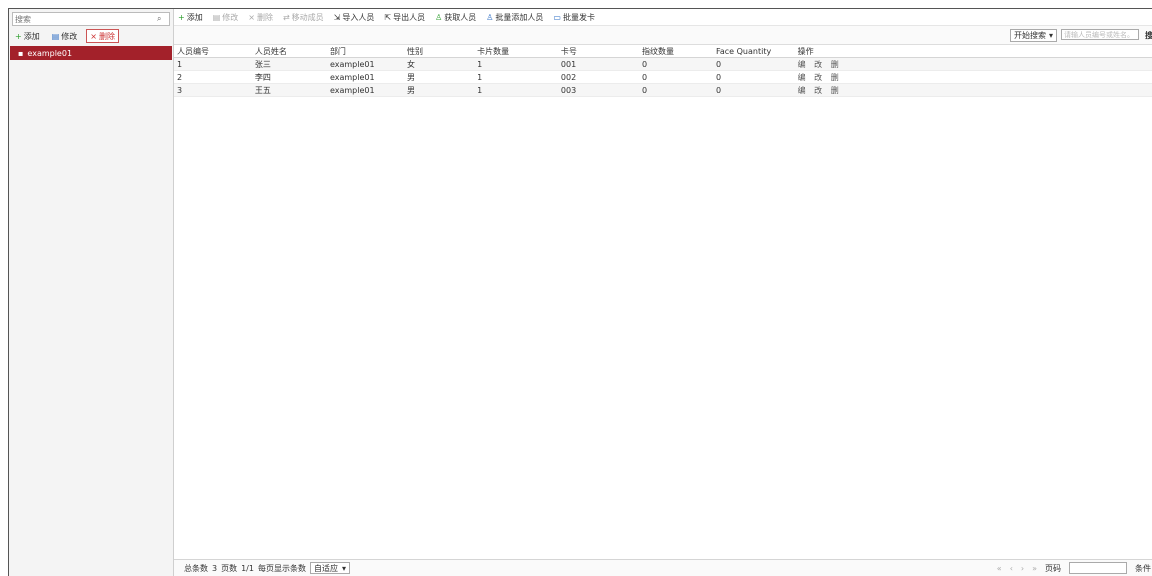  Describe the element at coordinates (343, 568) in the screenshot. I see `chevron-down-icon: ▾` at that location.